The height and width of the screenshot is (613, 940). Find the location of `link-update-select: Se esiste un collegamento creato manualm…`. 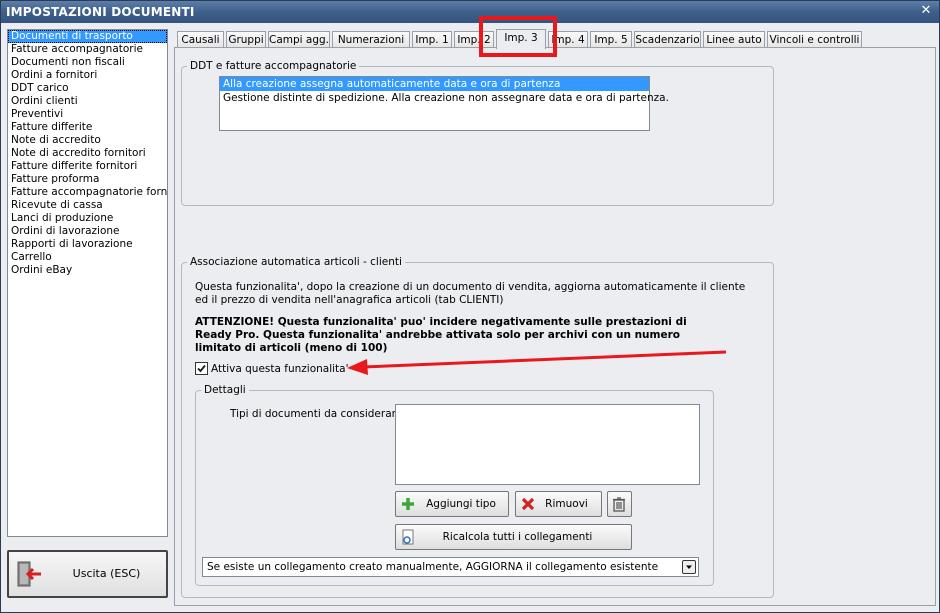

link-update-select: Se esiste un collegamento creato manualm… is located at coordinates (450, 567).